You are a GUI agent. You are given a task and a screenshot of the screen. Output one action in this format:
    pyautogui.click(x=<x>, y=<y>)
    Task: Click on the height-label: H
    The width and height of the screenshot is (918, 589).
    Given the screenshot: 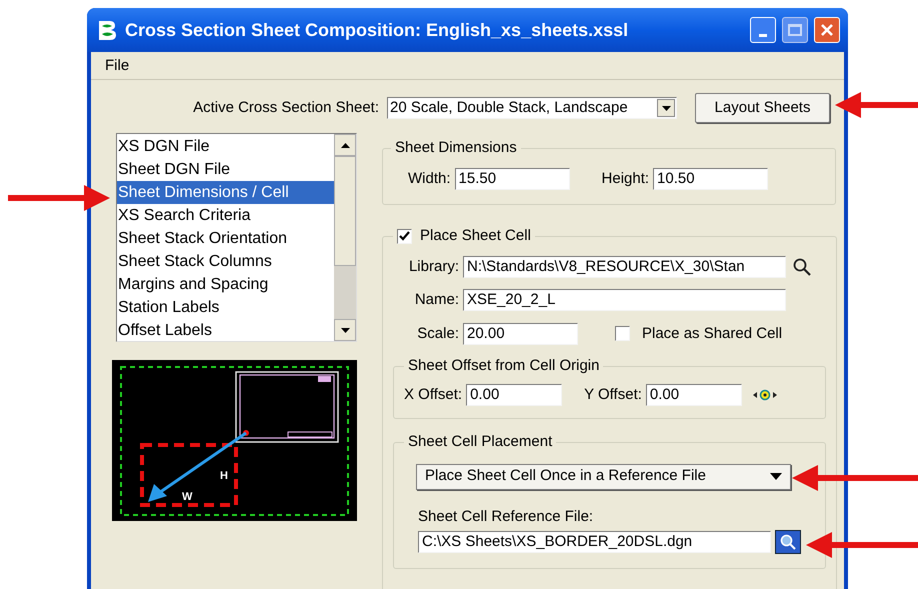 What is the action you would take?
    pyautogui.click(x=224, y=476)
    